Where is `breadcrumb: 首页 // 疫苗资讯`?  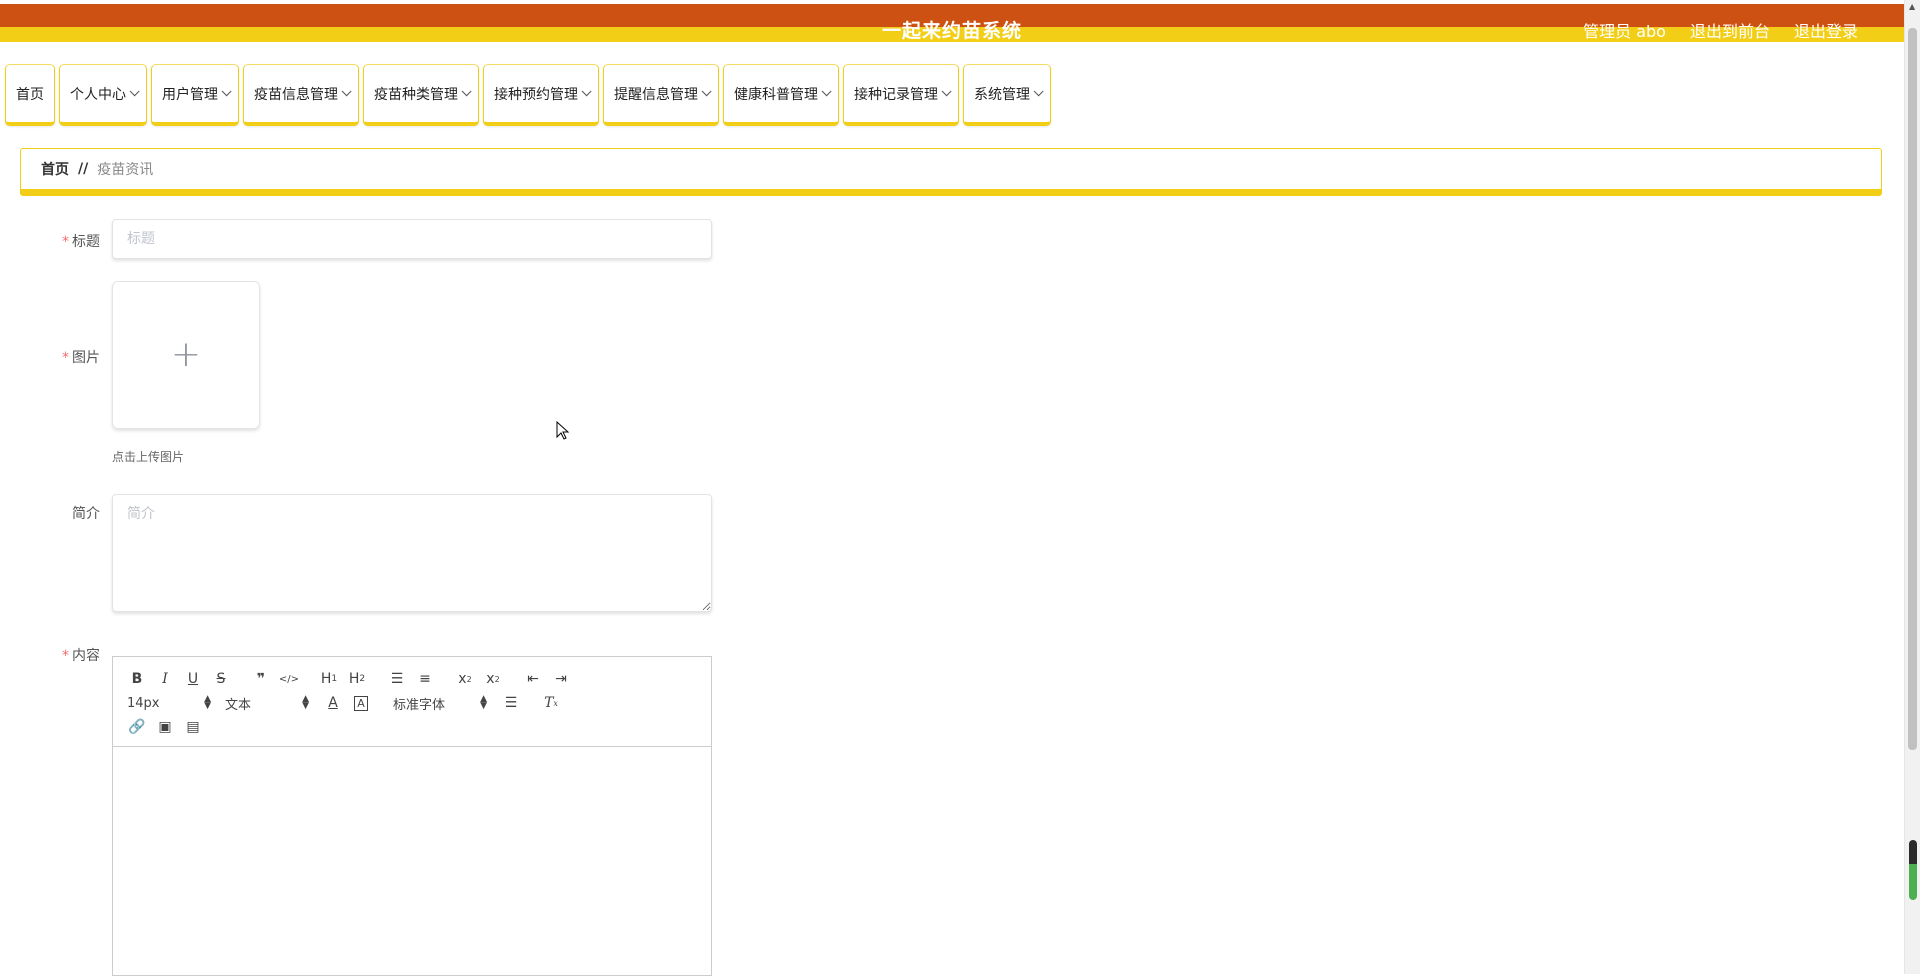 breadcrumb: 首页 // 疫苗资讯 is located at coordinates (951, 172).